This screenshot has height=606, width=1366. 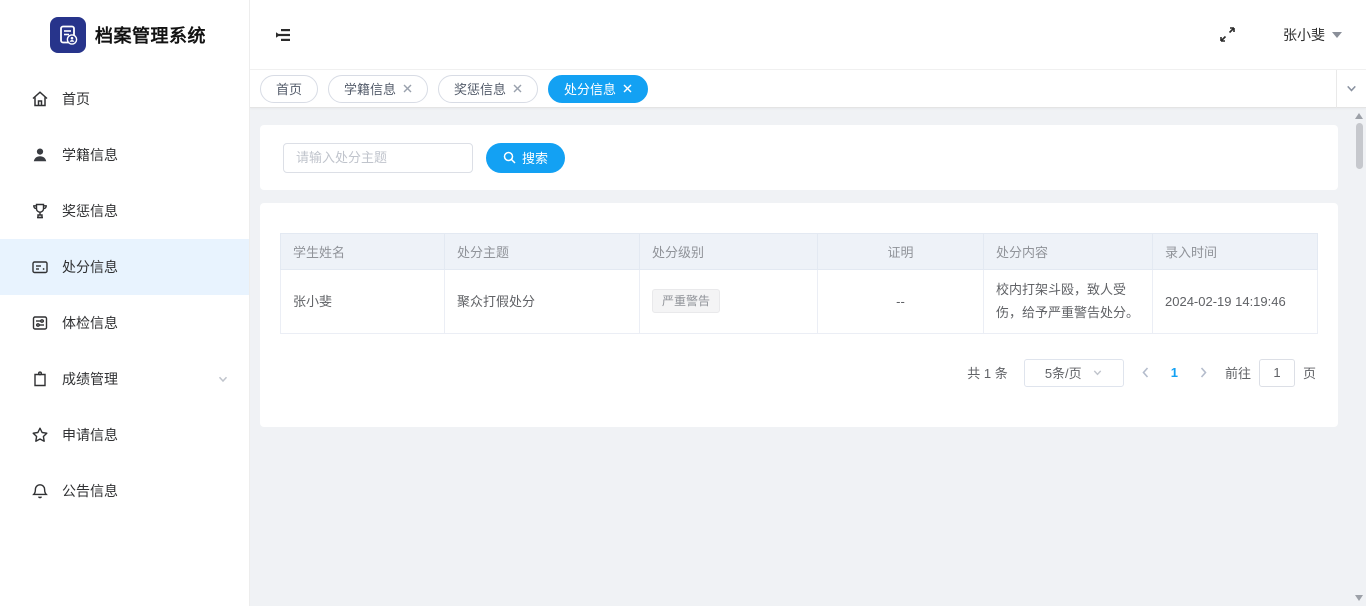 What do you see at coordinates (535, 158) in the screenshot?
I see `search-button-label: 搜索` at bounding box center [535, 158].